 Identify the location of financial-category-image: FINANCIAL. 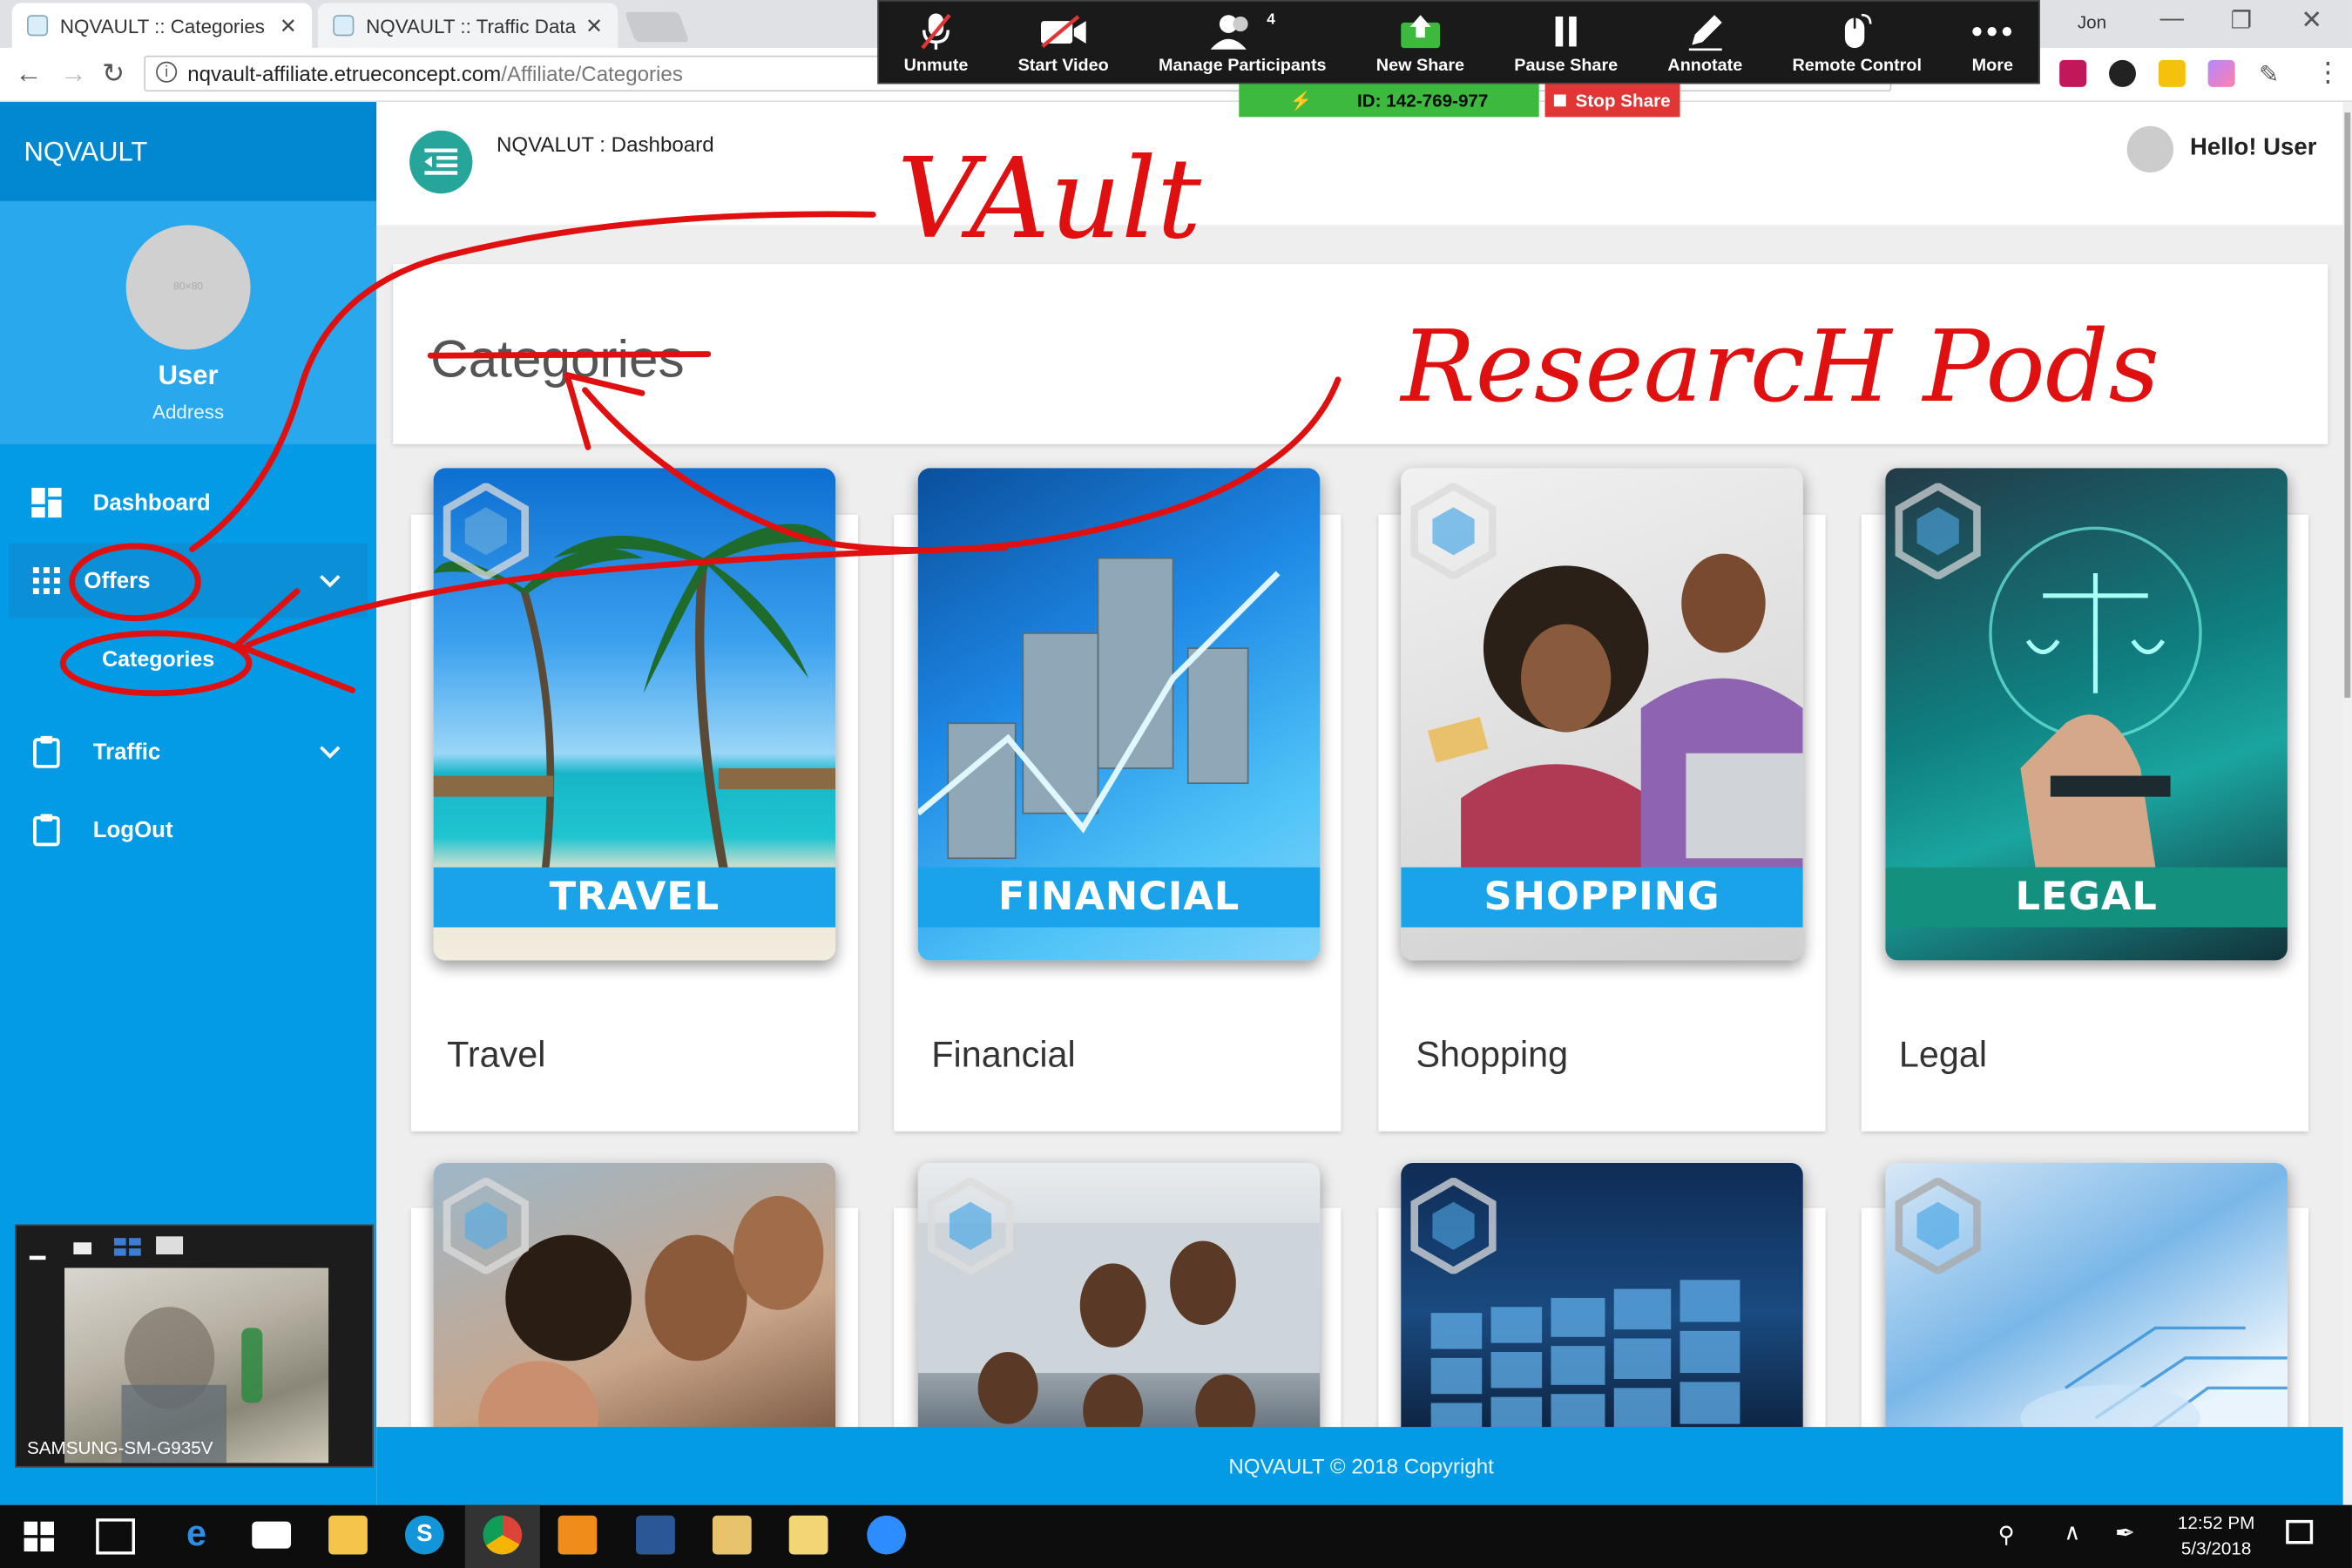
(1119, 714).